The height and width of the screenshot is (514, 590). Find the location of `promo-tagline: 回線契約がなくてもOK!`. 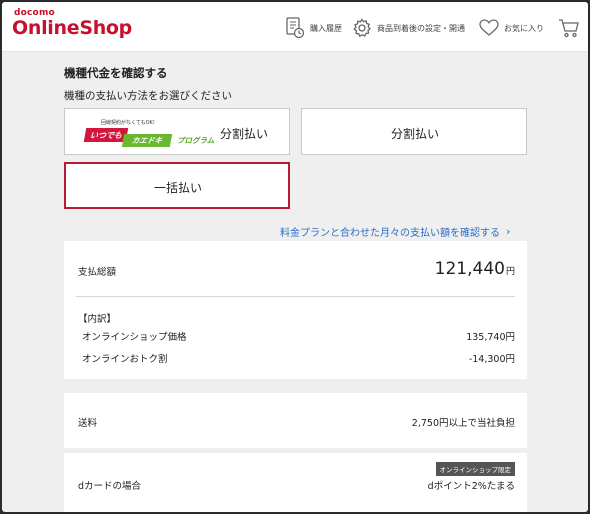

promo-tagline: 回線契約がなくてもOK! is located at coordinates (128, 123).